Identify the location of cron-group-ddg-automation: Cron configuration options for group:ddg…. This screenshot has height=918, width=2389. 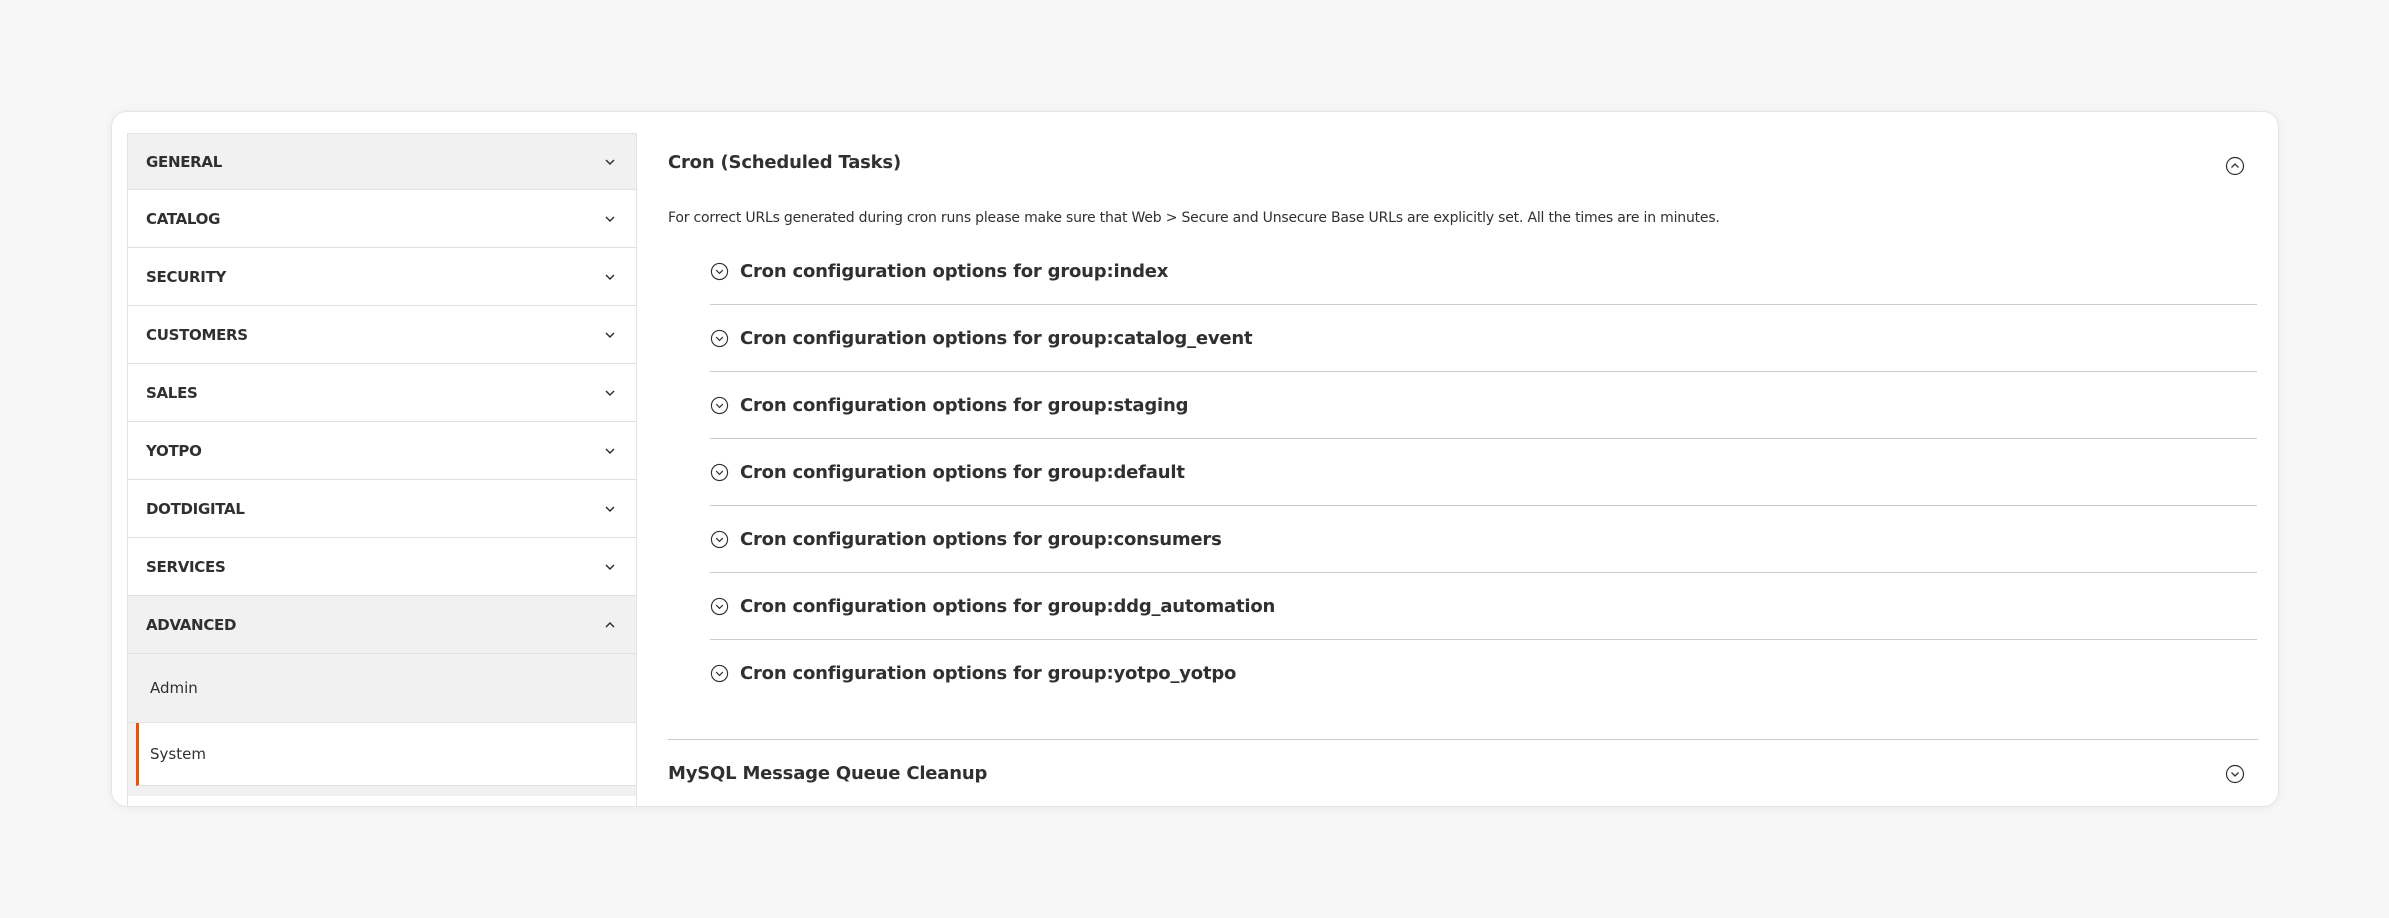
(1483, 606).